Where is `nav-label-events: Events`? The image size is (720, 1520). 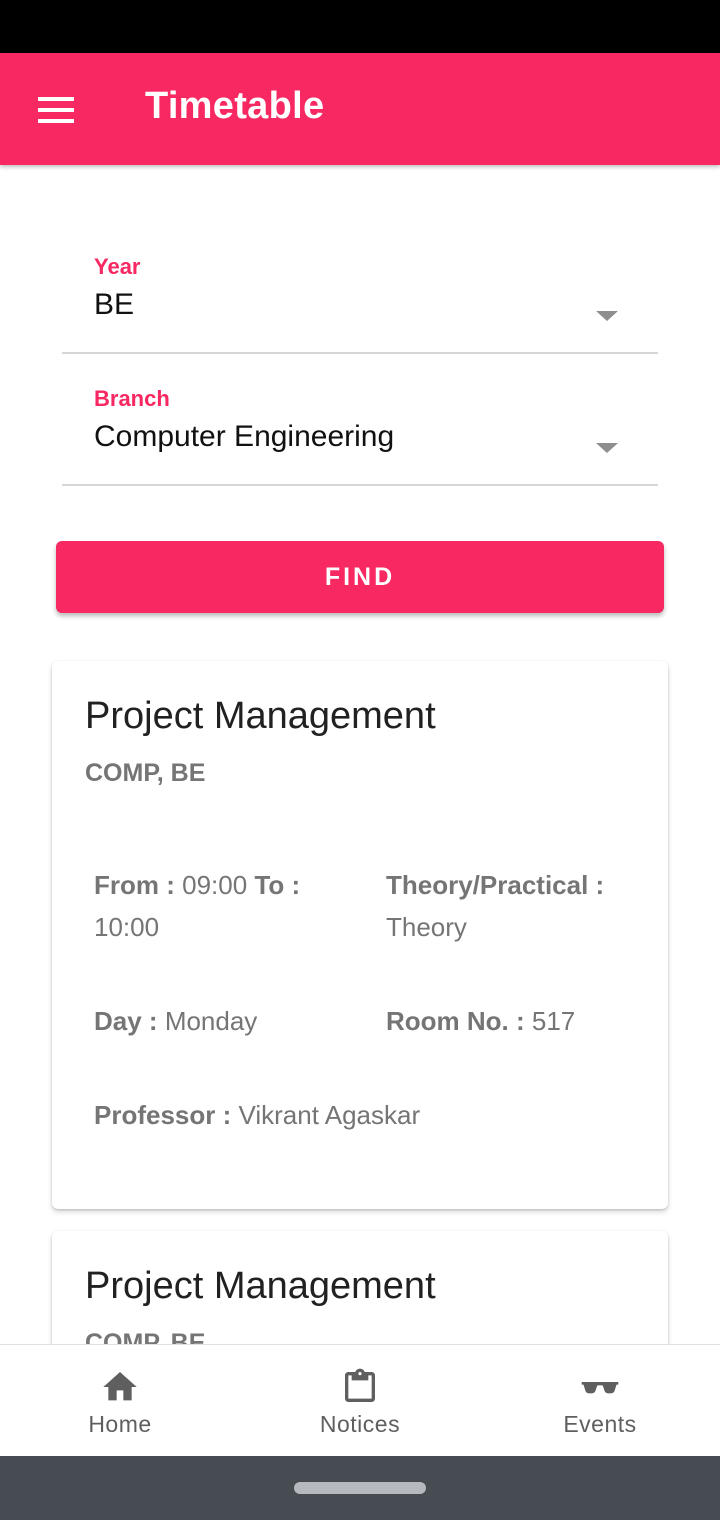
nav-label-events: Events is located at coordinates (600, 1424).